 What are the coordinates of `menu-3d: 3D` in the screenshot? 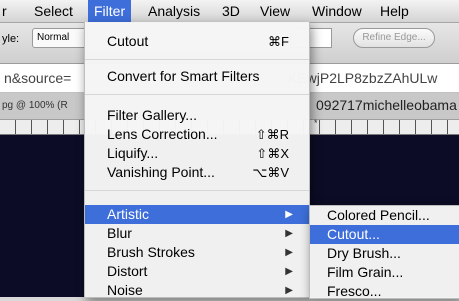 It's located at (231, 11).